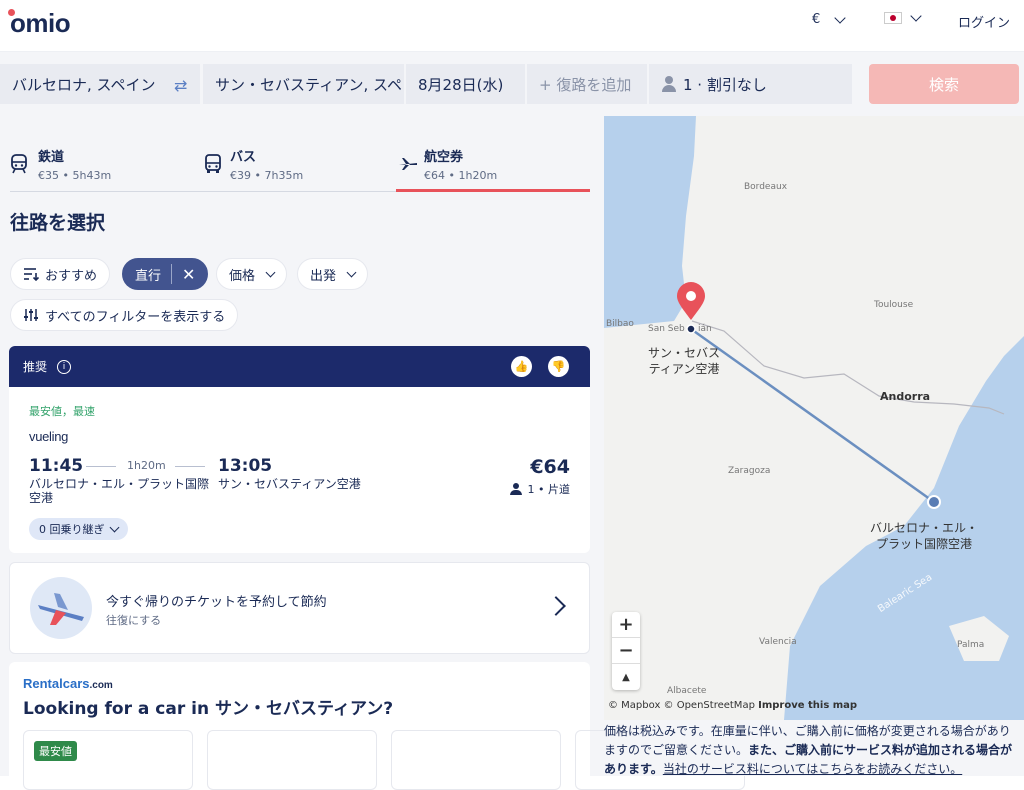 The image size is (1024, 790). Describe the element at coordinates (75, 175) in the screenshot. I see `tab-train-sub: €35 • 5h43m` at that location.